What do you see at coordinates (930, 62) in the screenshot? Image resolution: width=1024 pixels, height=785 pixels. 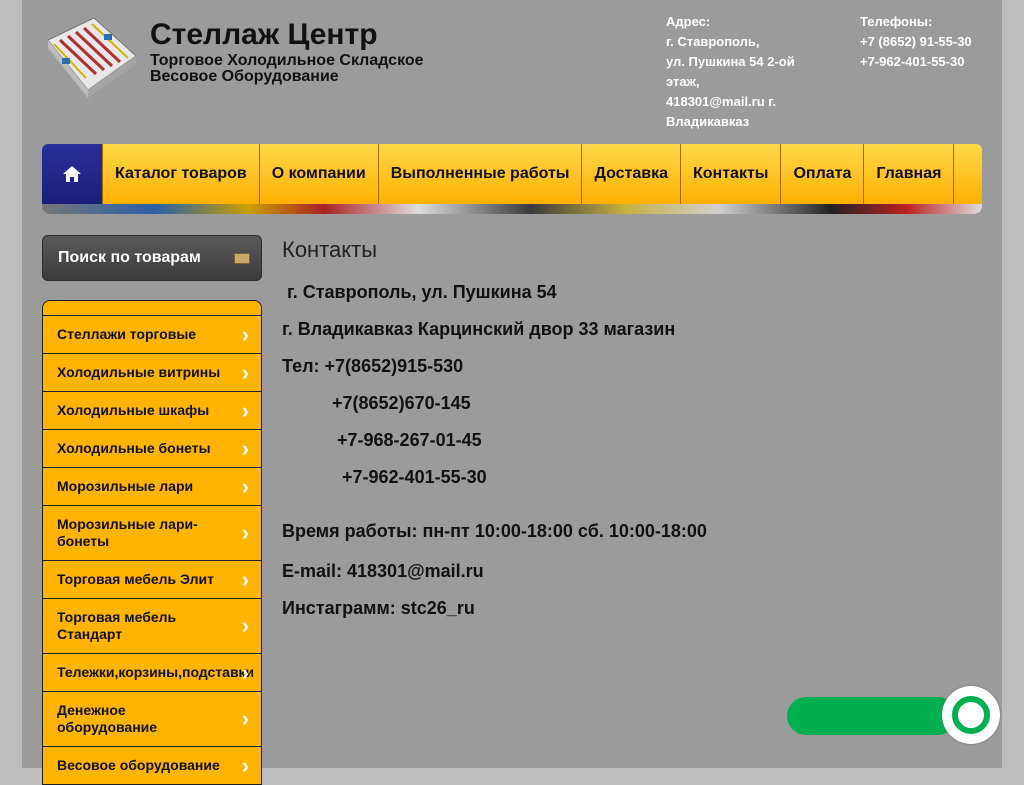 I see `phone-number: +7-962-401-55-30` at bounding box center [930, 62].